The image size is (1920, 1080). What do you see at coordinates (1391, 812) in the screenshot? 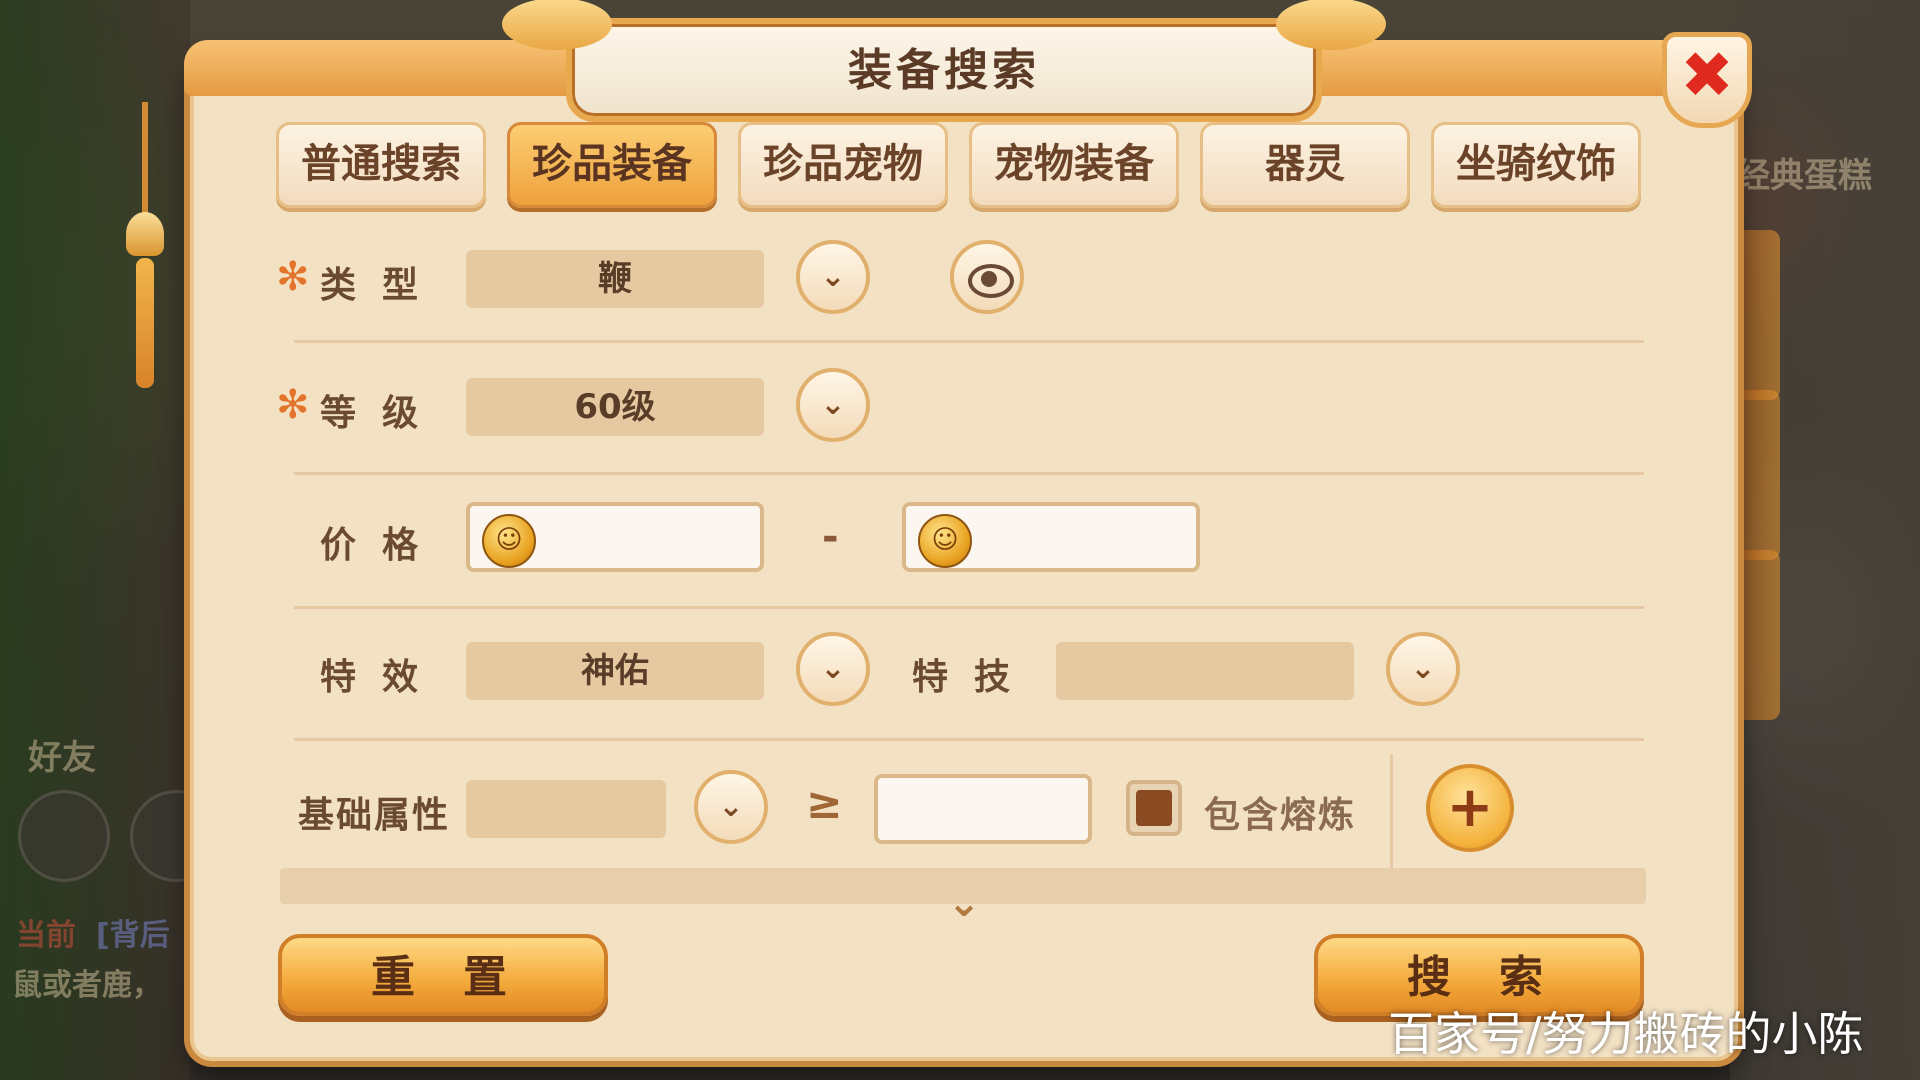
I see `row-vertical-divider` at bounding box center [1391, 812].